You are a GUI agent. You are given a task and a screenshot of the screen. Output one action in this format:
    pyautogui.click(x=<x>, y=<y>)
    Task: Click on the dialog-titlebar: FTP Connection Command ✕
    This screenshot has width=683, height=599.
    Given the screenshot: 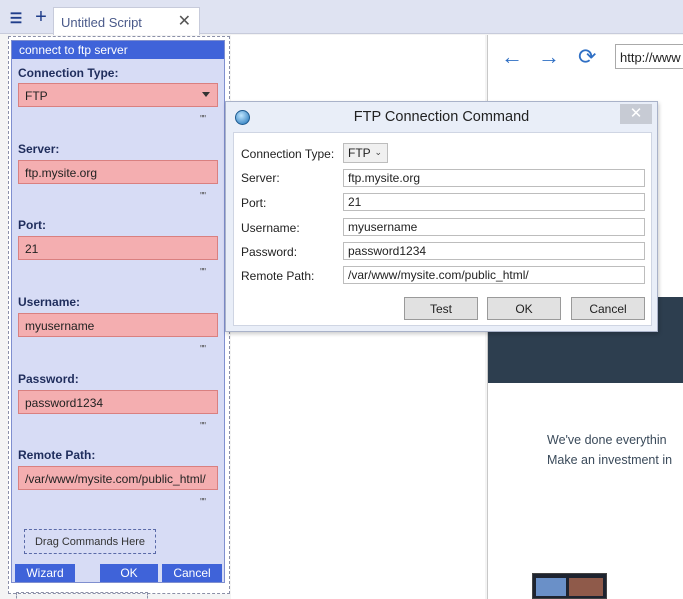 What is the action you would take?
    pyautogui.click(x=441, y=117)
    